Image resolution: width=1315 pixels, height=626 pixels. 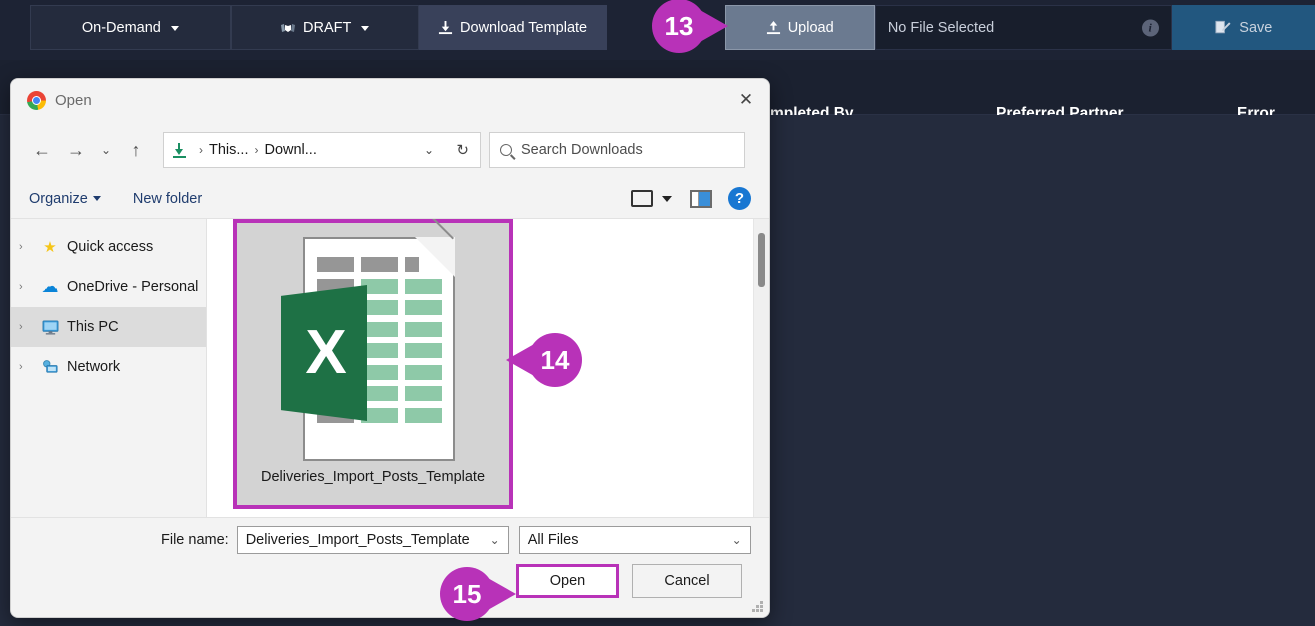 What do you see at coordinates (73, 100) in the screenshot?
I see `dialog-title: Open` at bounding box center [73, 100].